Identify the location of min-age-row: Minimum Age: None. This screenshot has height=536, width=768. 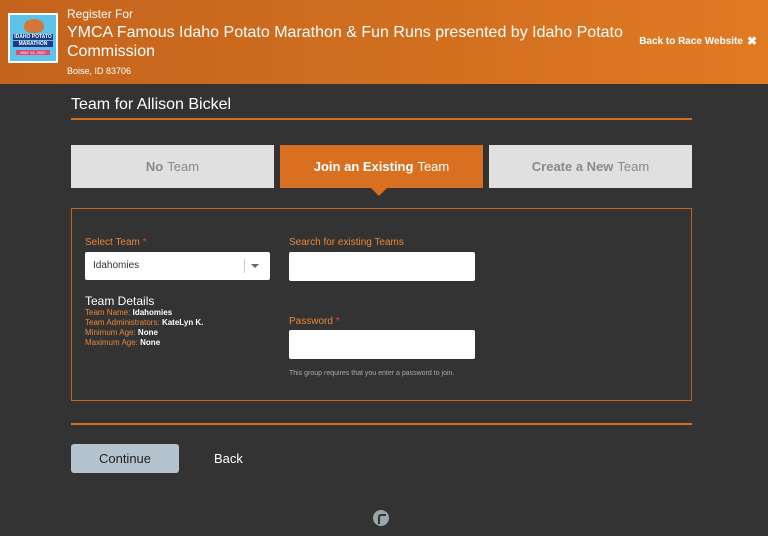
(121, 332).